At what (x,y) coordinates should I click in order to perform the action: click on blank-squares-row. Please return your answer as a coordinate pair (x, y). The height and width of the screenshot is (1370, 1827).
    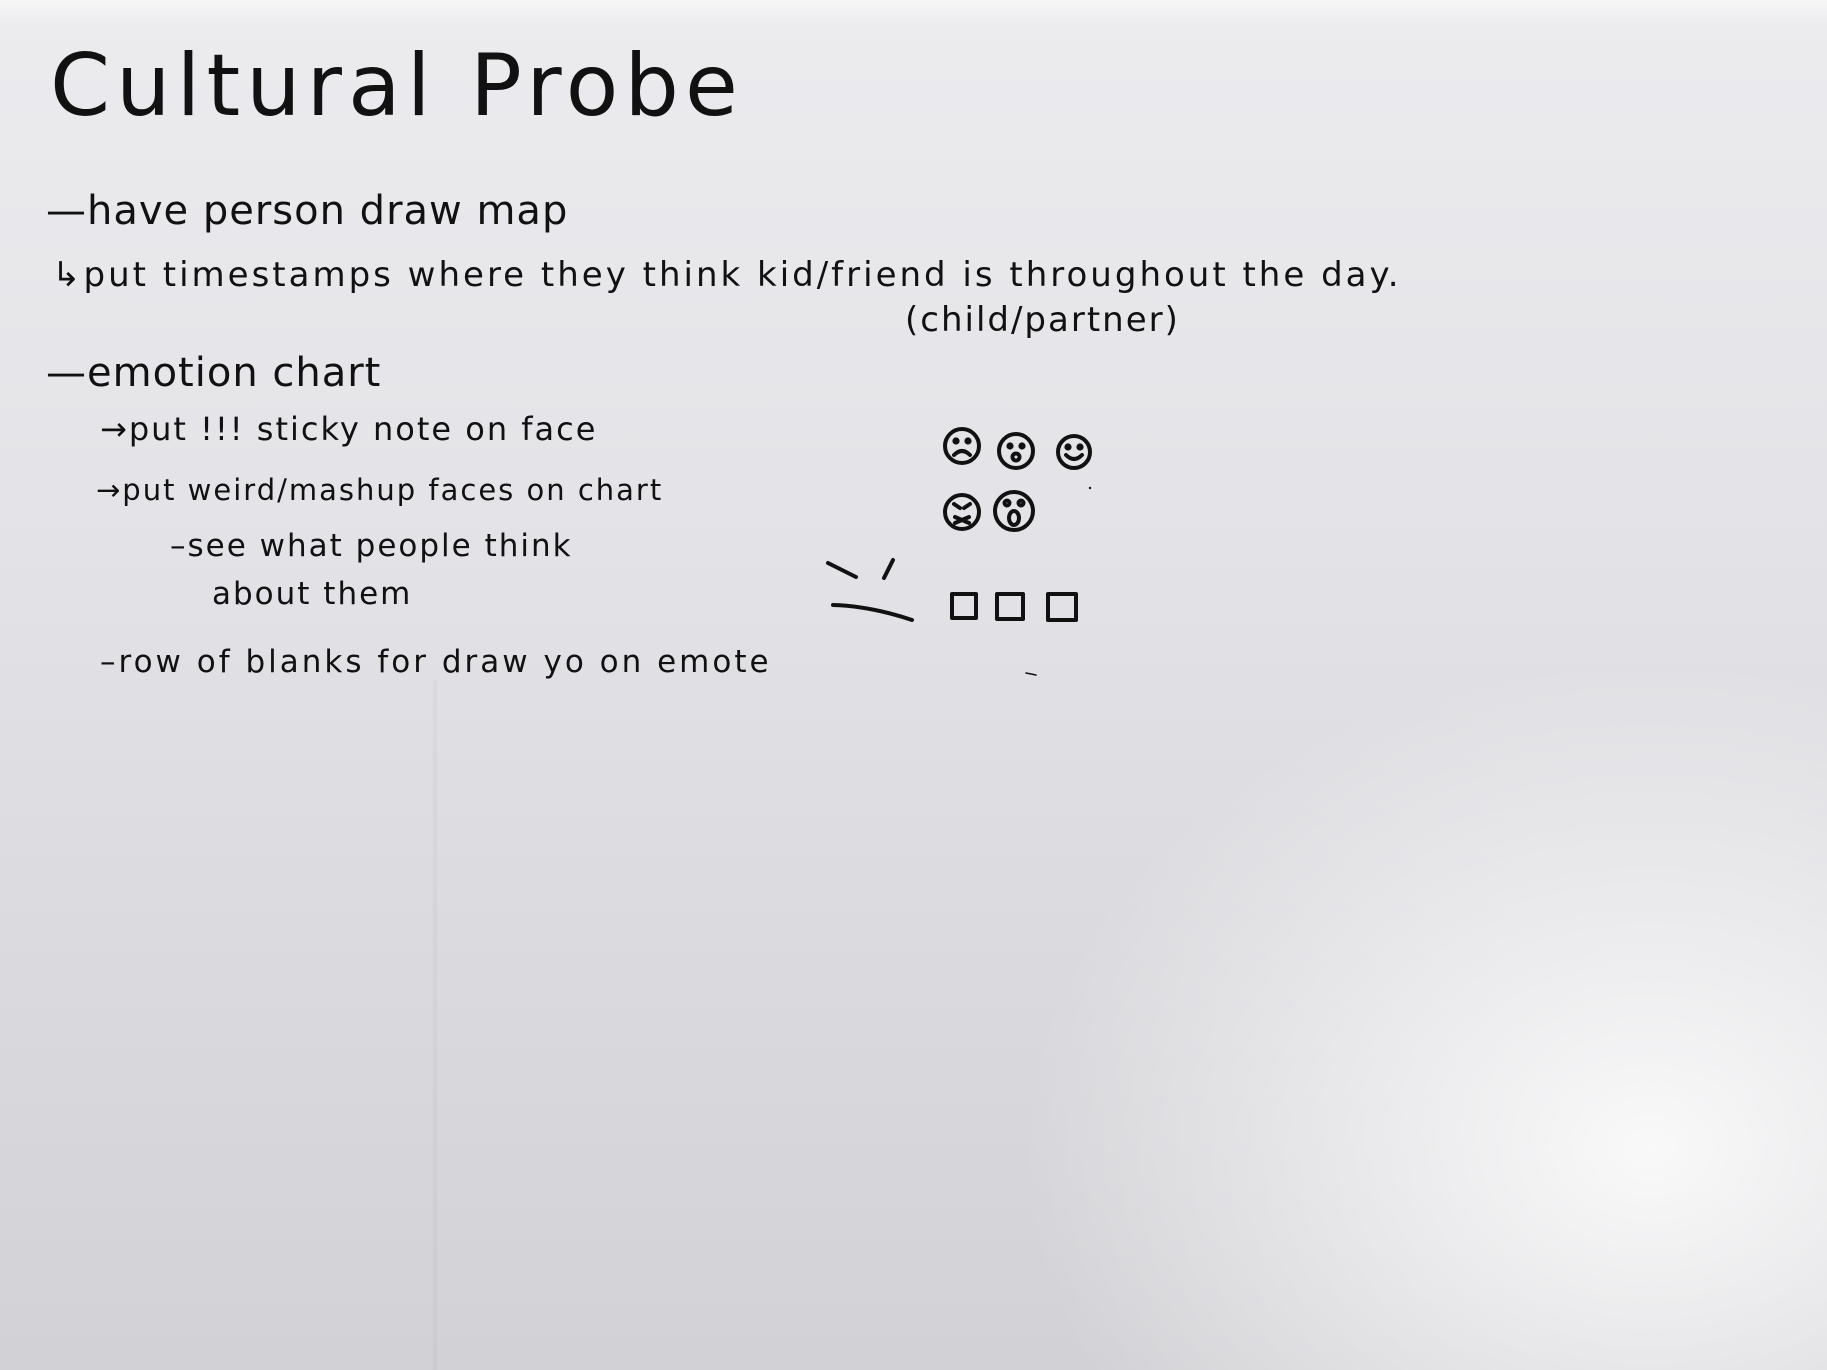
    Looking at the image, I should click on (1014, 607).